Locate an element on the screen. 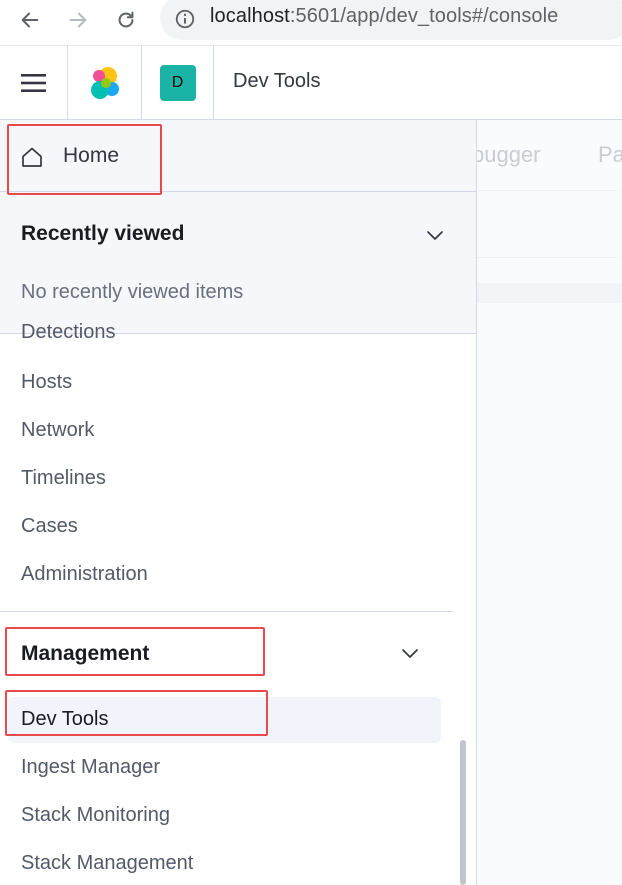 The height and width of the screenshot is (885, 622). recently-viewed-empty: No recently viewed items is located at coordinates (132, 292).